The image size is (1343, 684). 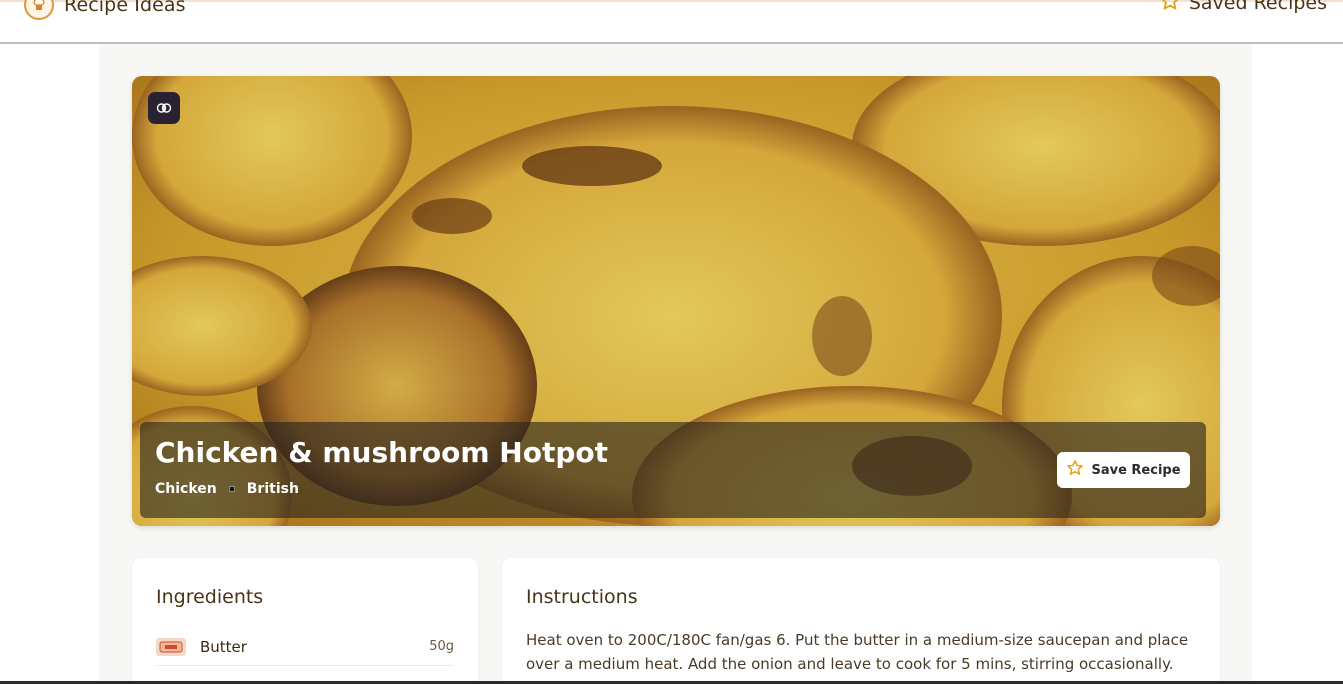 I want to click on top-navigation-bar: Recipe Ideas Saved Recipes, so click(x=671, y=22).